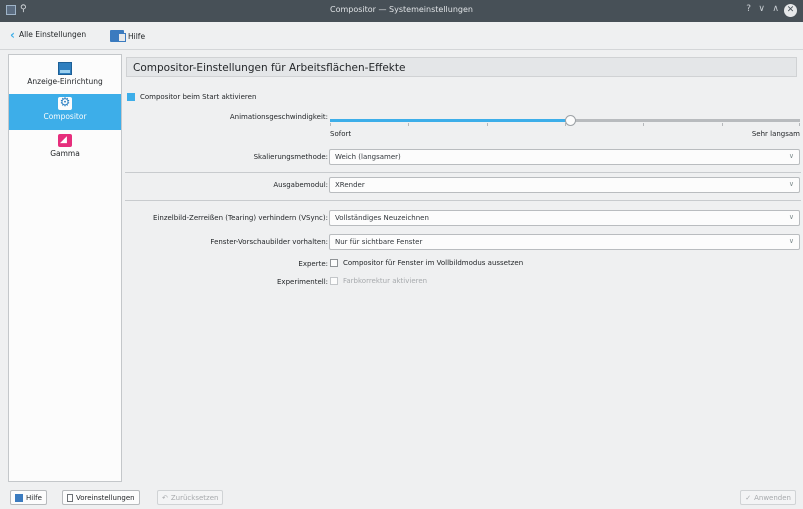 The height and width of the screenshot is (509, 803). I want to click on experimental-label: Experimentell:, so click(302, 282).